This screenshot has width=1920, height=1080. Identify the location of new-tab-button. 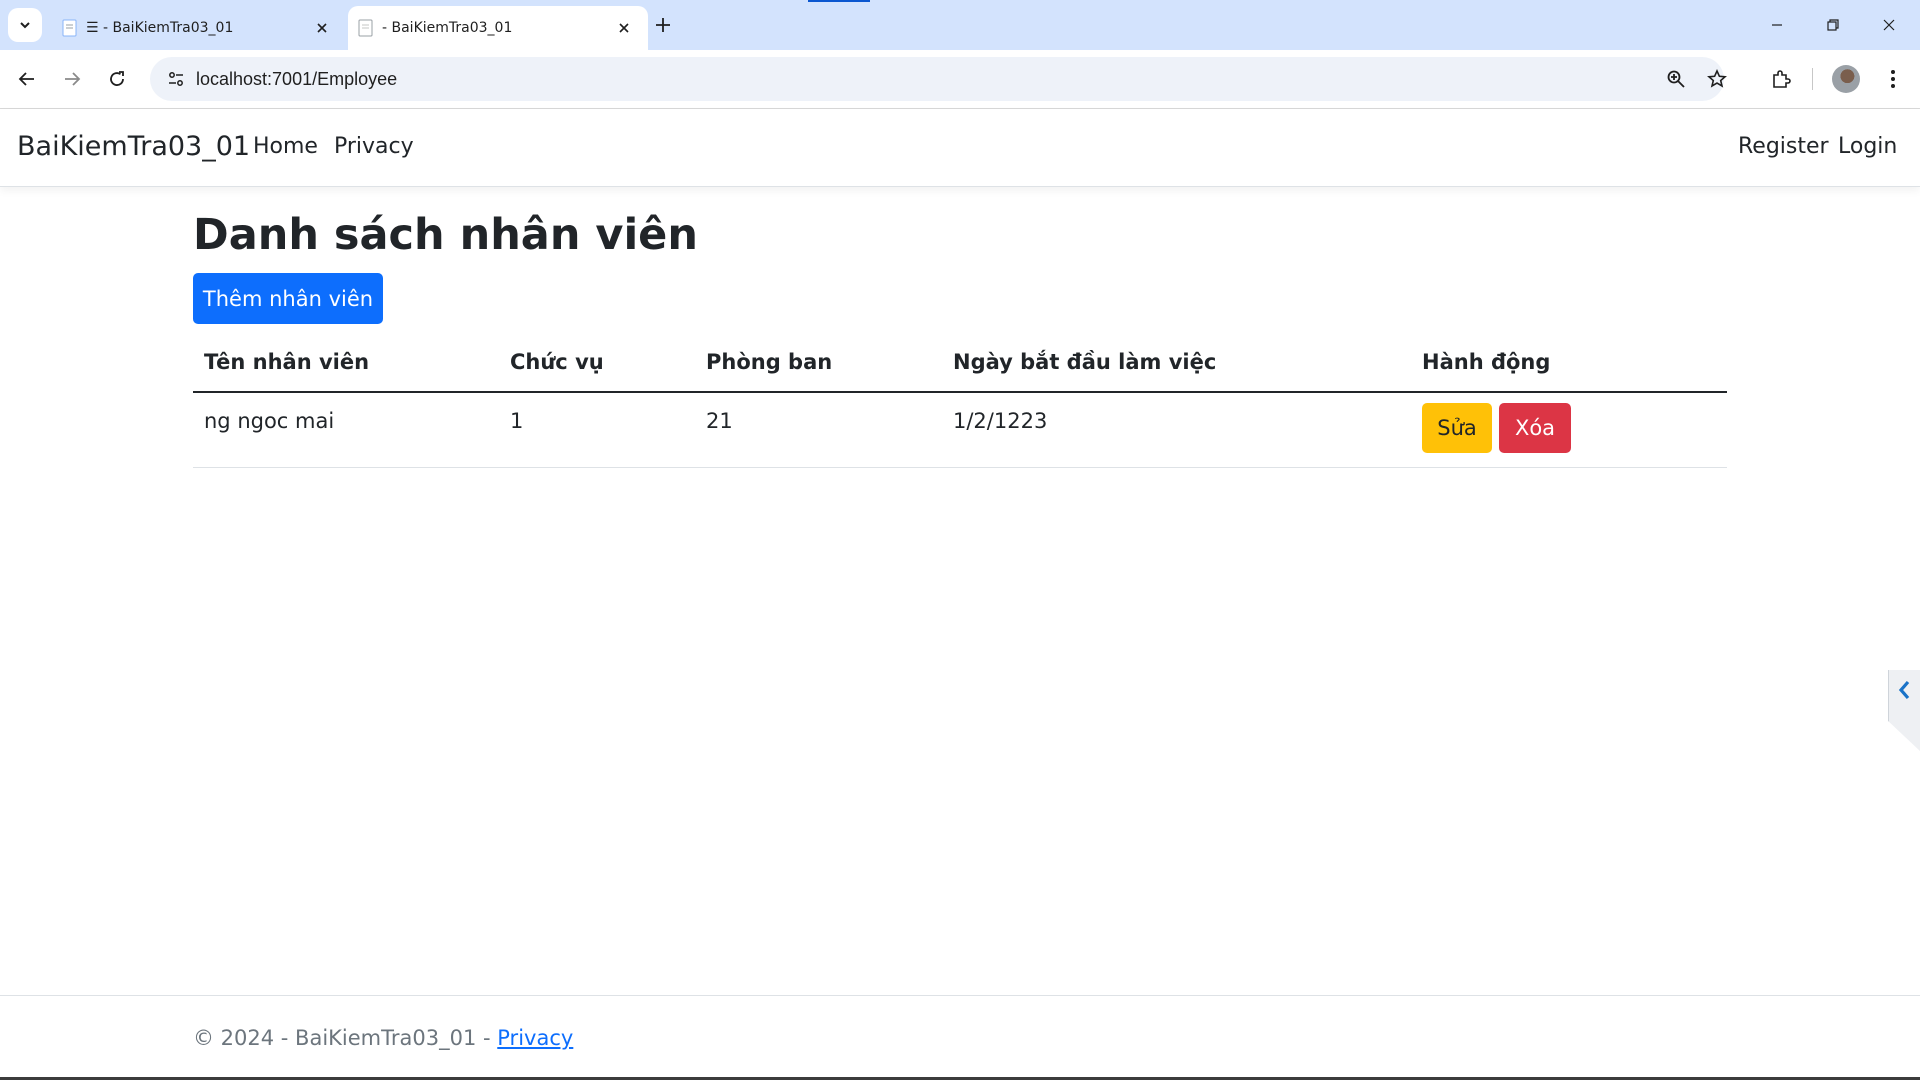
(663, 25).